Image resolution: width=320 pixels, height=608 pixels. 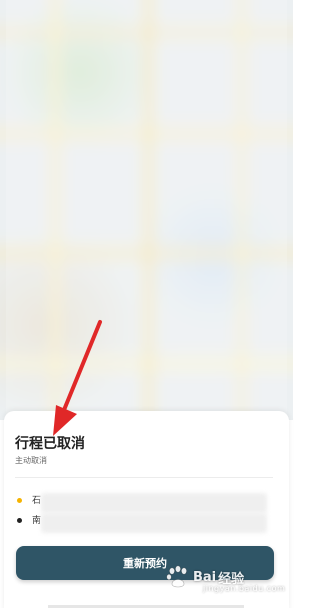 I want to click on end-location-redacted, so click(x=154, y=523).